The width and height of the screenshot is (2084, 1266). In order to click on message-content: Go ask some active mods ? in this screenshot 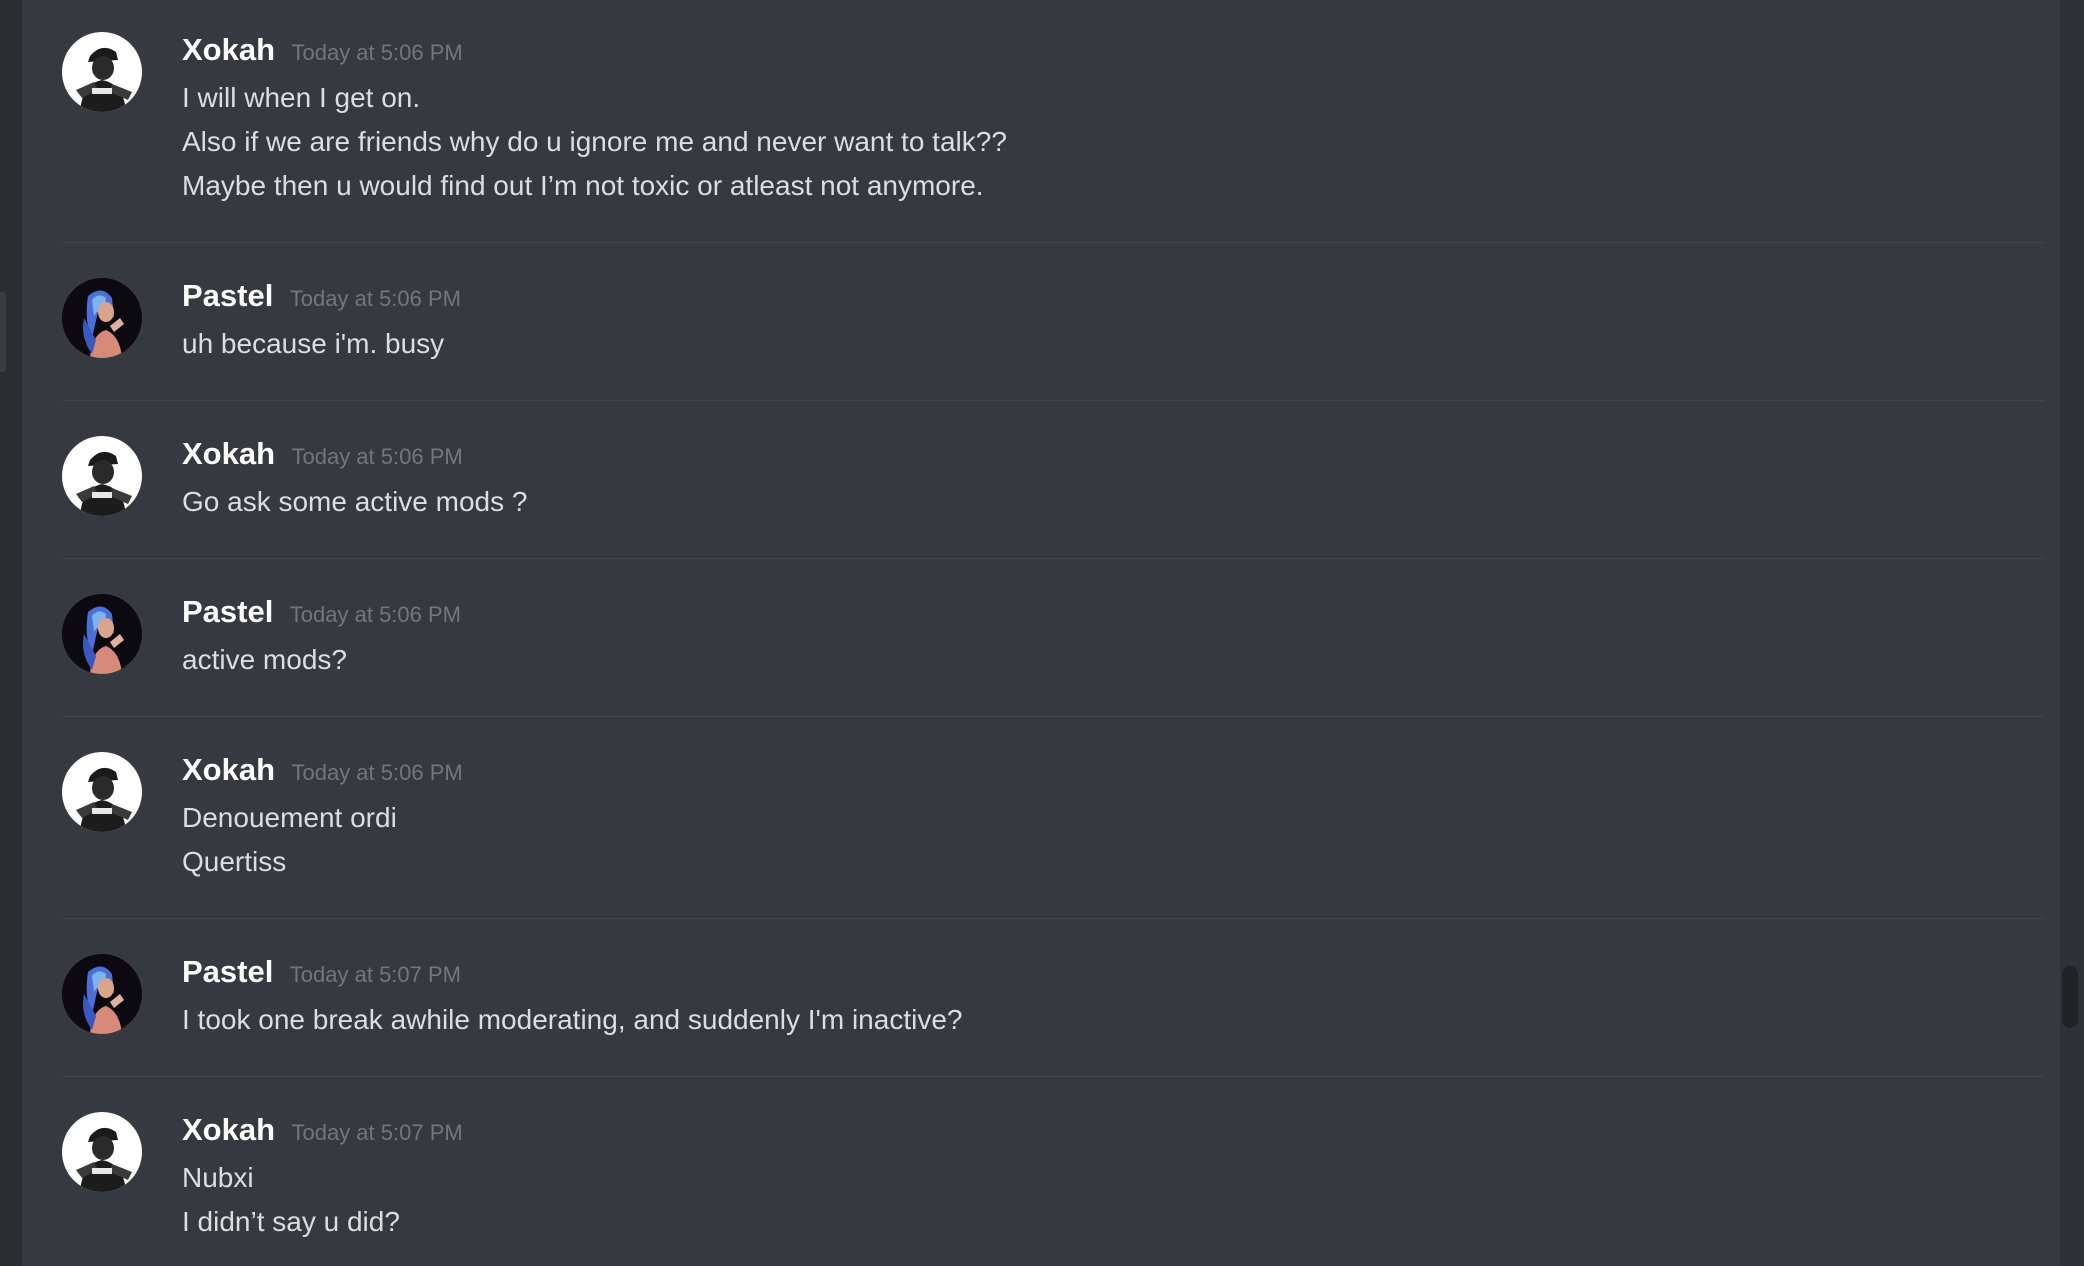, I will do `click(354, 502)`.